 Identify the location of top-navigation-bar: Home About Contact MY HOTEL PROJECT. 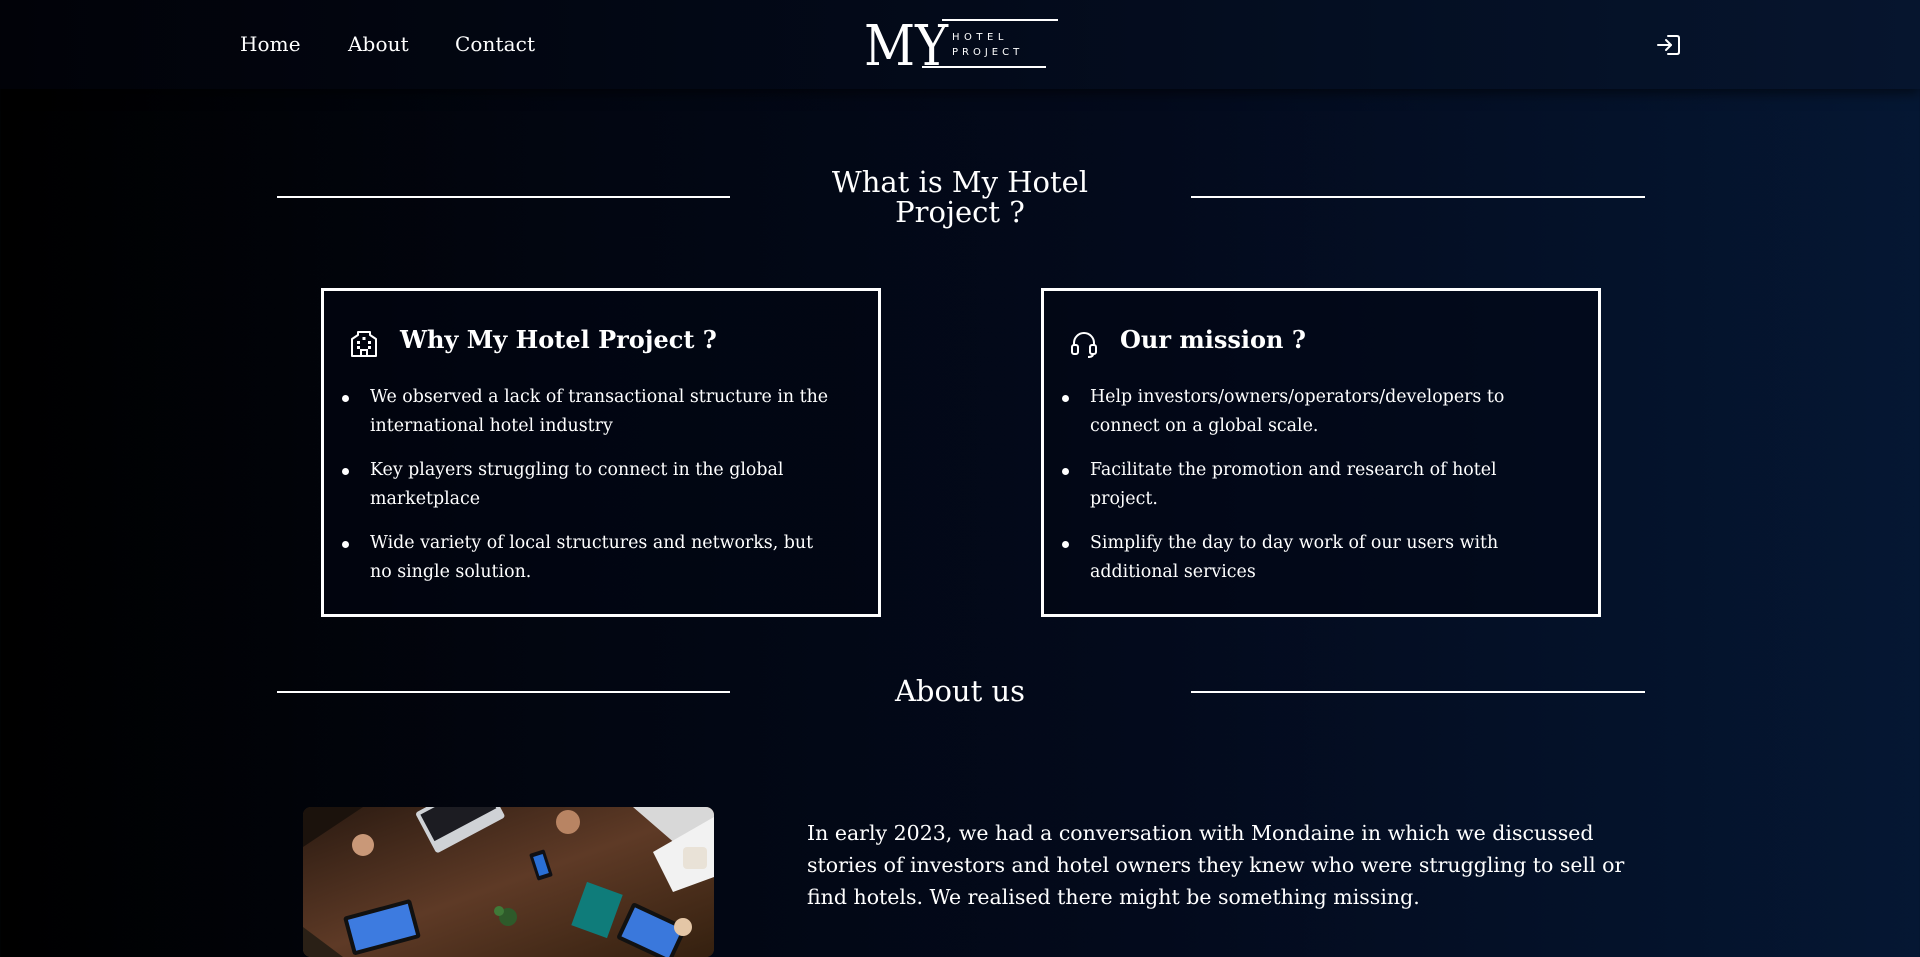
(960, 44).